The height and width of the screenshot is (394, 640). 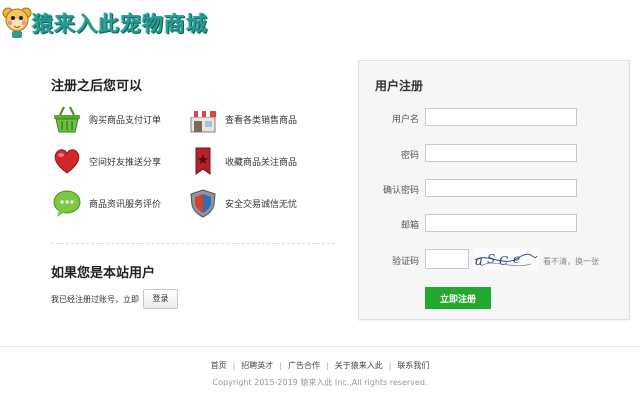 I want to click on captcha-input, so click(x=447, y=259).